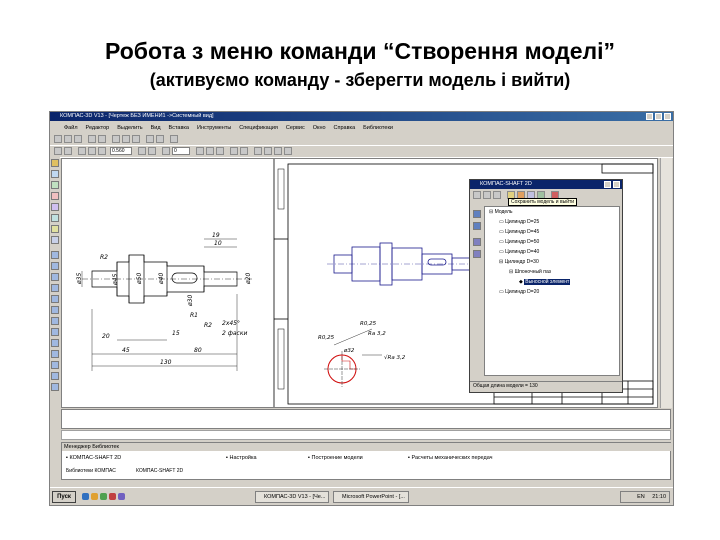 The width and height of the screenshot is (720, 540). What do you see at coordinates (68, 139) in the screenshot?
I see `open-icon` at bounding box center [68, 139].